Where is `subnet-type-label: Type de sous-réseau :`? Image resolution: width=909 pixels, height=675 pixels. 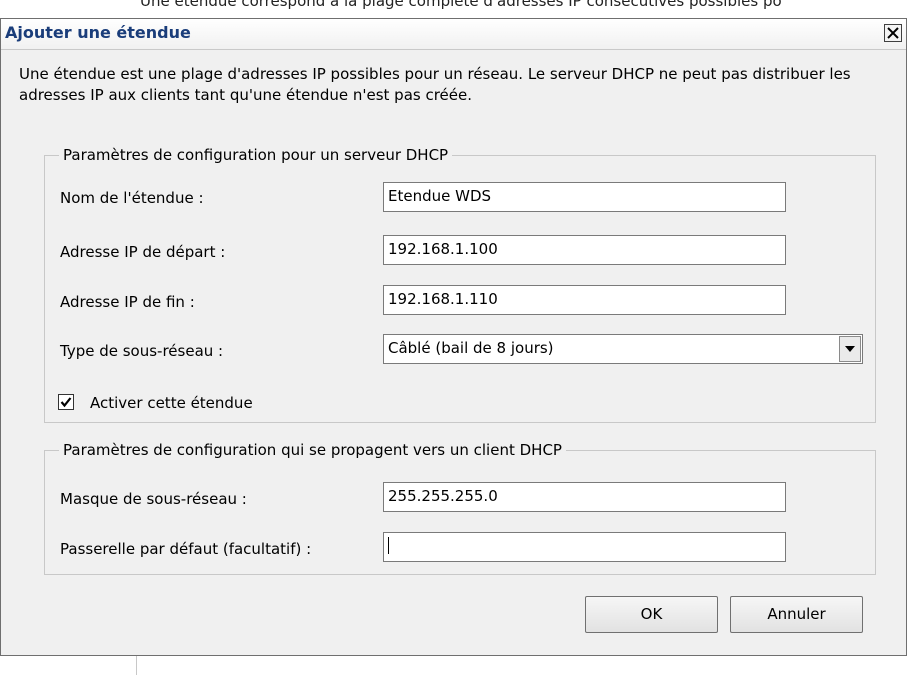 subnet-type-label: Type de sous-réseau : is located at coordinates (142, 351).